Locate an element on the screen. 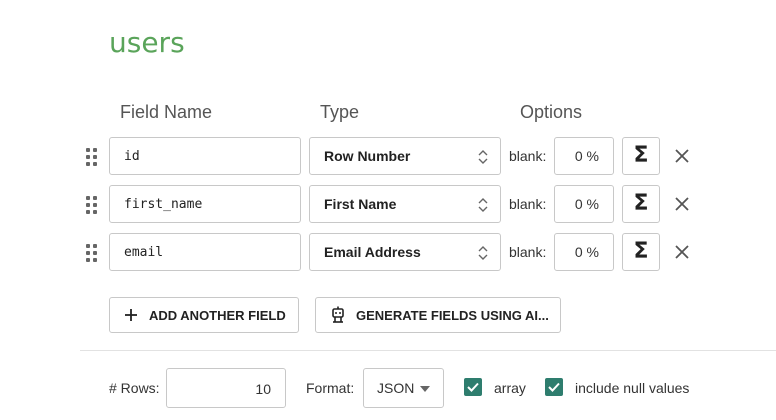  field-type-select: First Name is located at coordinates (405, 204).